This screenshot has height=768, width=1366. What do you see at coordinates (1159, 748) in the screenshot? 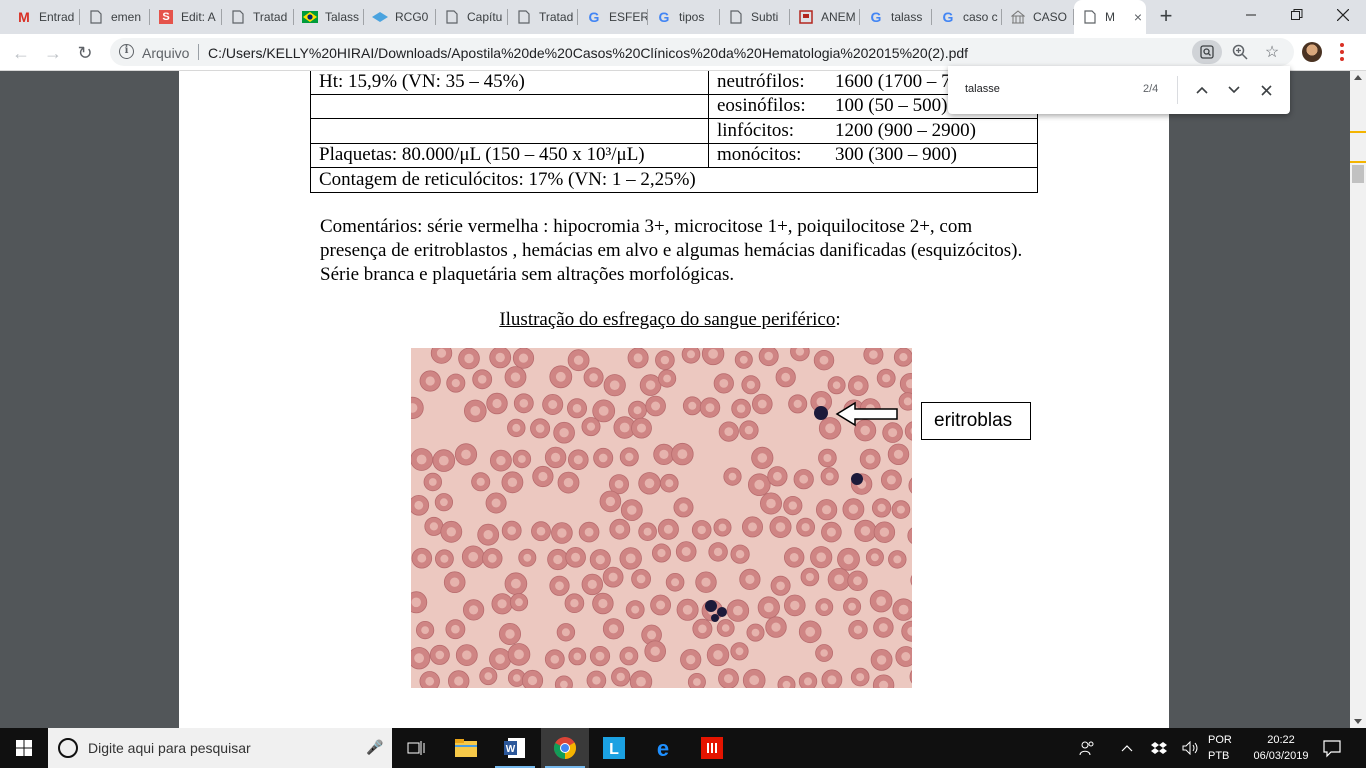
I see `dropbox-icon` at bounding box center [1159, 748].